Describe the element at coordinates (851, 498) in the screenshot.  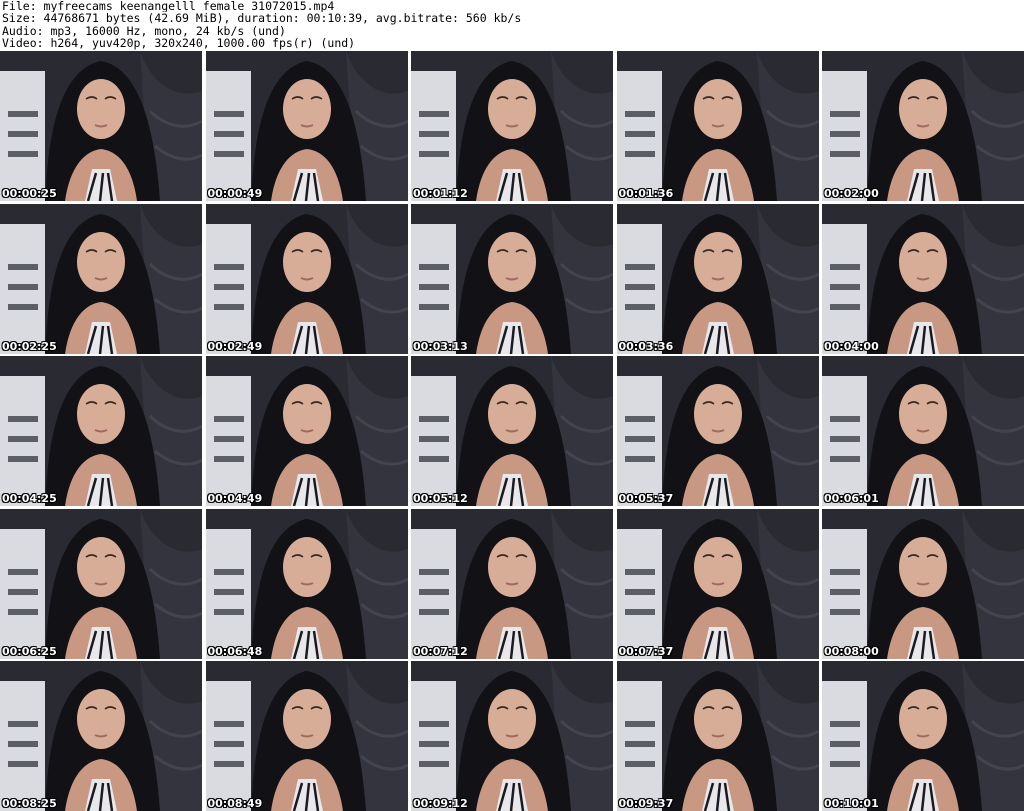
I see `thumbnail-timestamp: 00:06:01` at that location.